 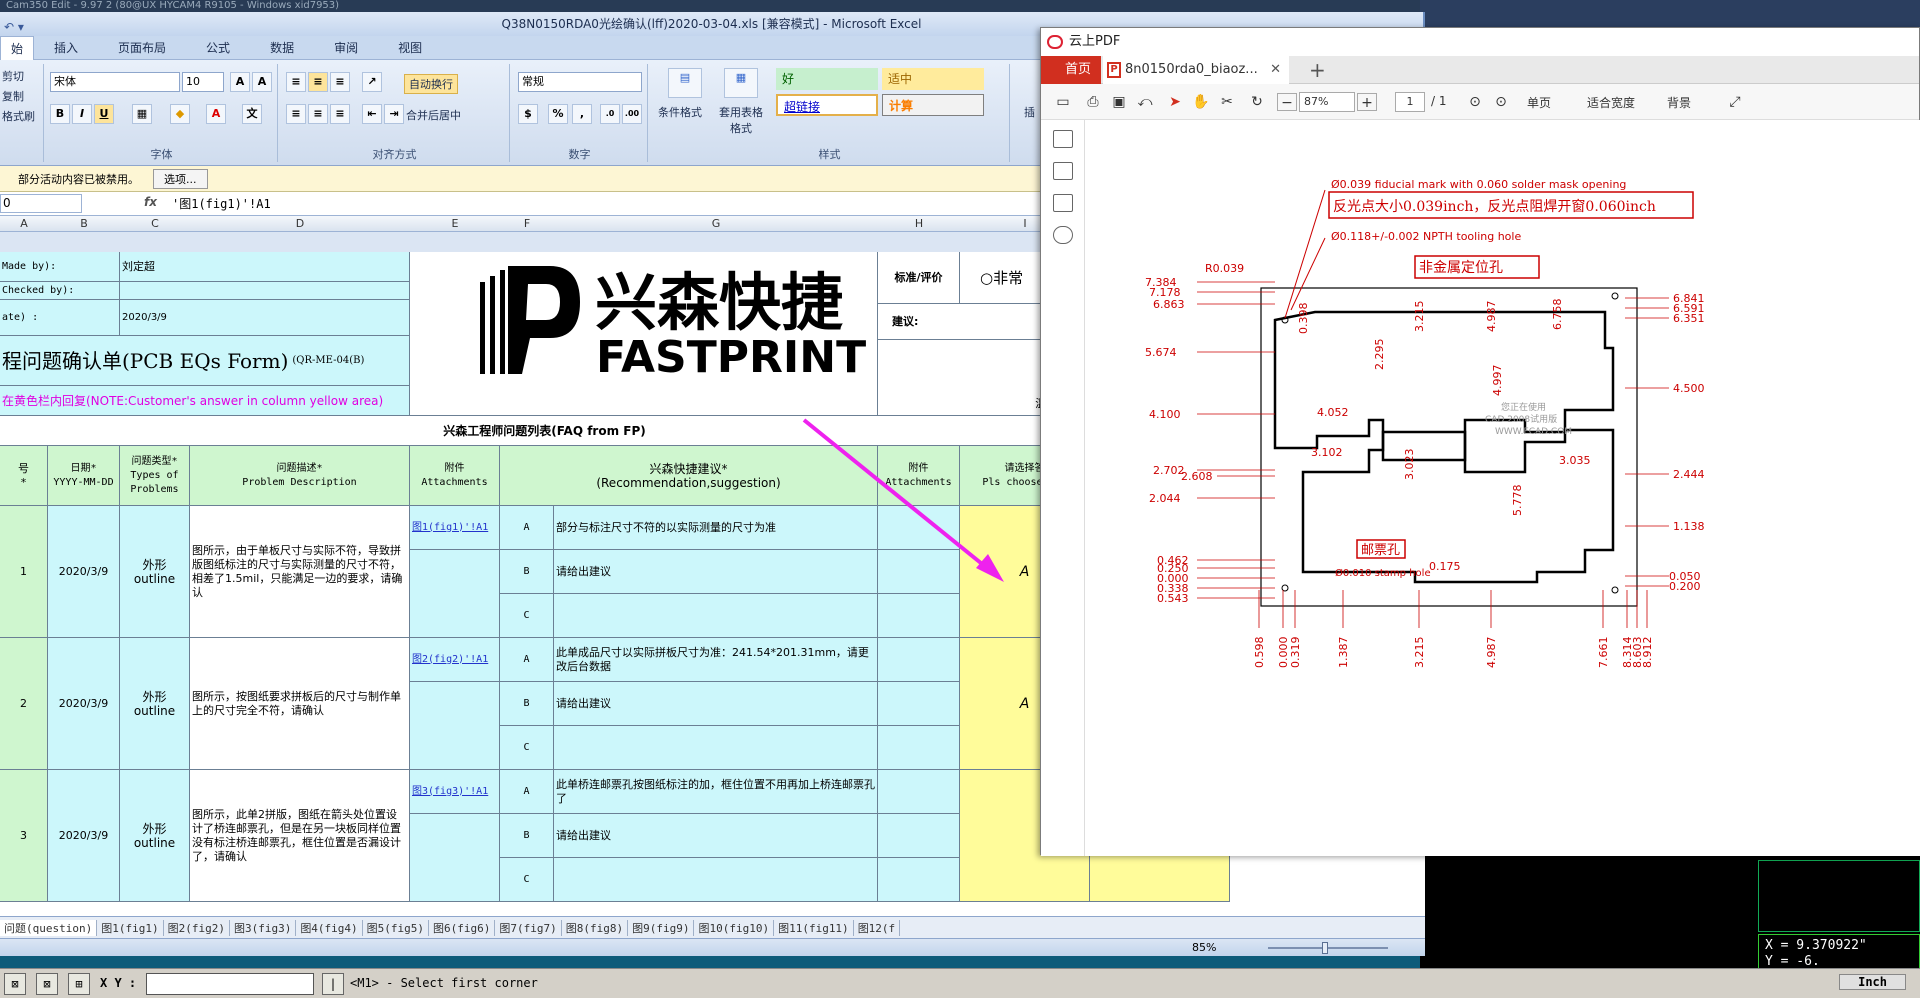 I want to click on style-neutral: 适中, so click(x=933, y=79).